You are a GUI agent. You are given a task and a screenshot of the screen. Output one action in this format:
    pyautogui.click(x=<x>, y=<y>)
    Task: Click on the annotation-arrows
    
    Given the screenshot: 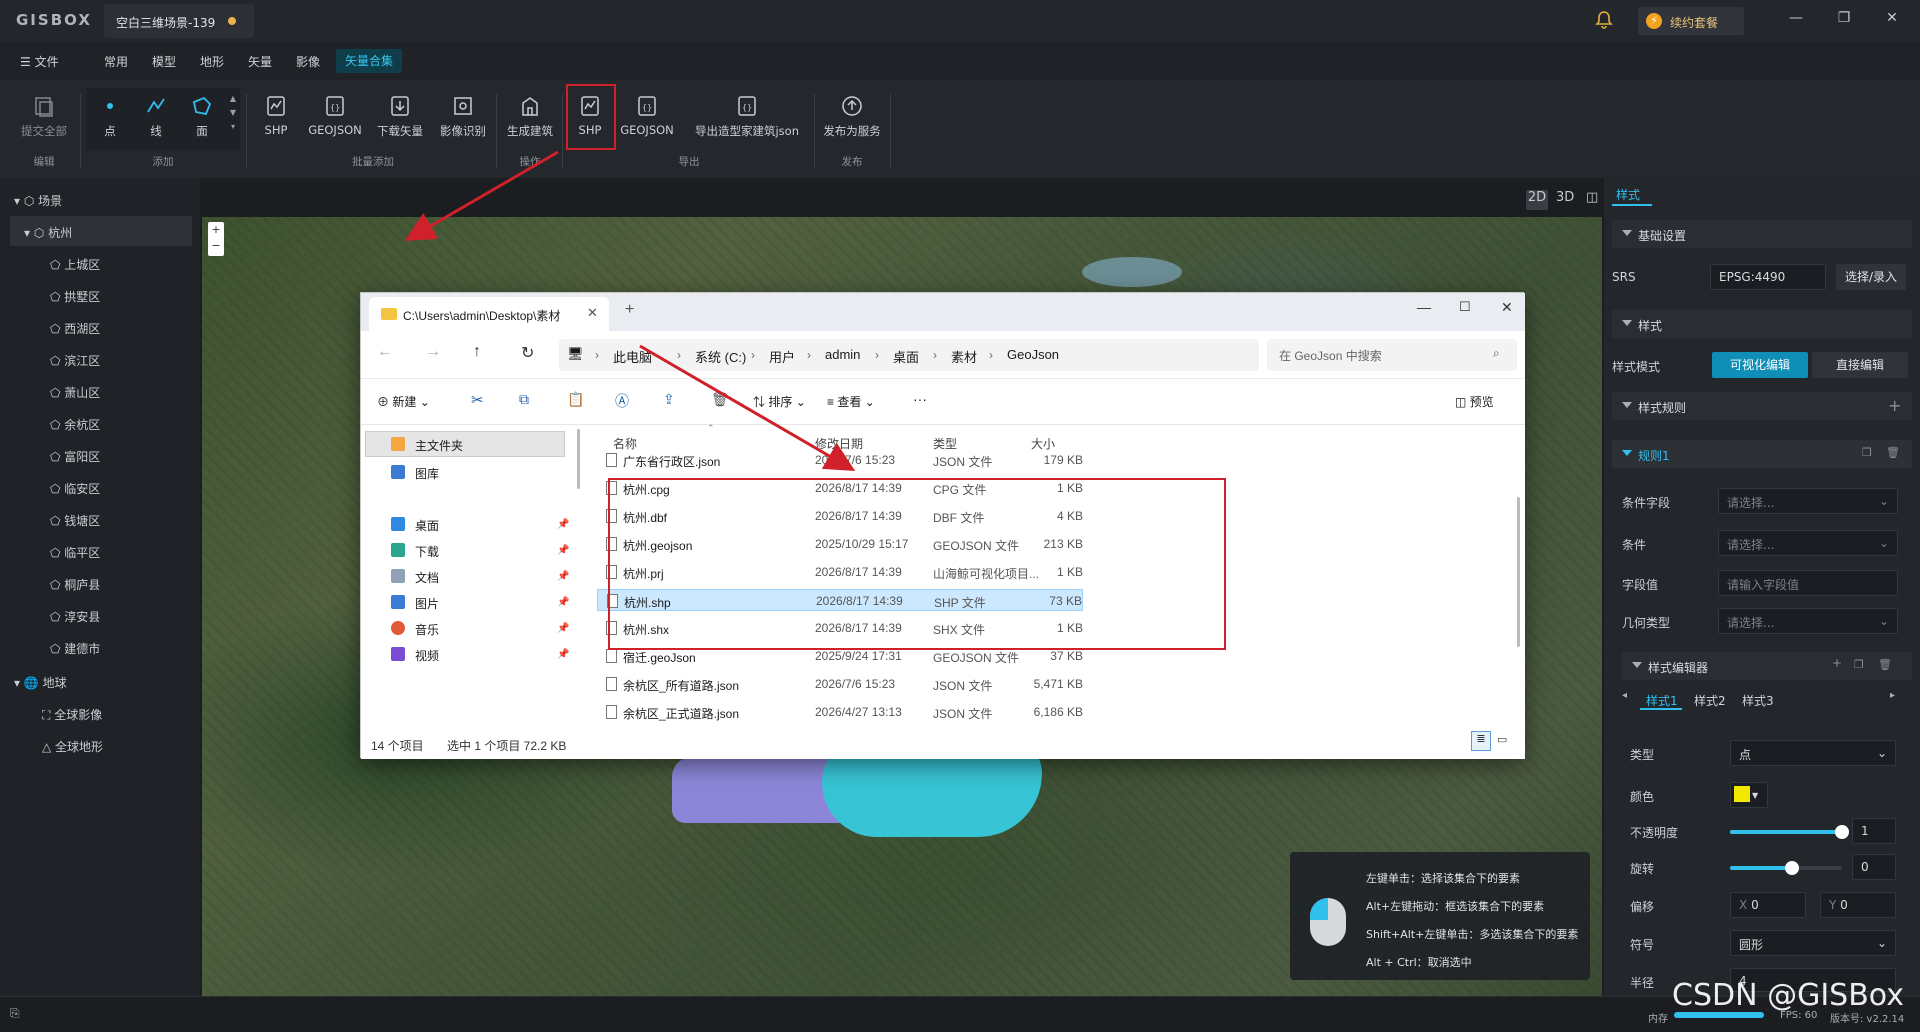 What is the action you would take?
    pyautogui.click(x=630, y=311)
    